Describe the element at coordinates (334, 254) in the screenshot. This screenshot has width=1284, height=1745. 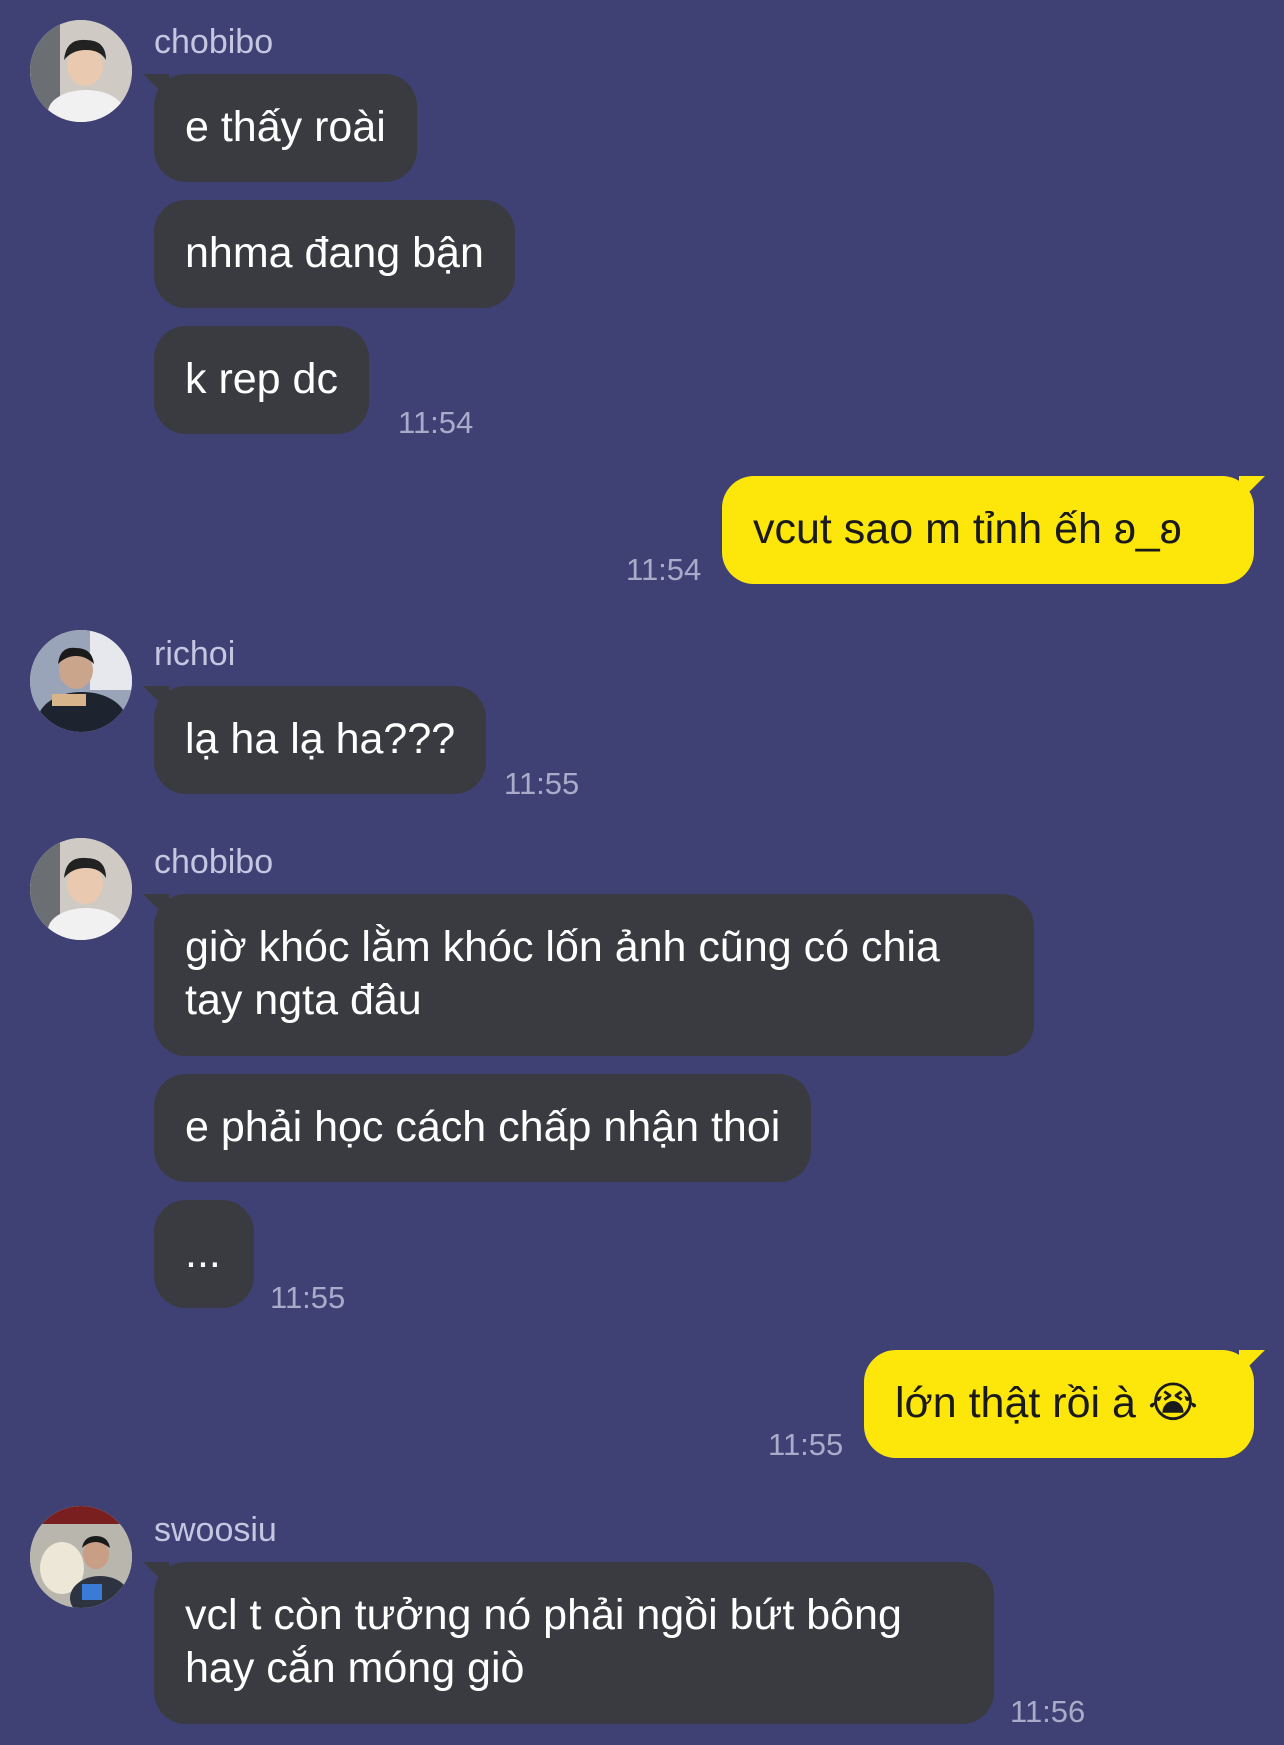
I see `message-bubble: nhma đang bận` at that location.